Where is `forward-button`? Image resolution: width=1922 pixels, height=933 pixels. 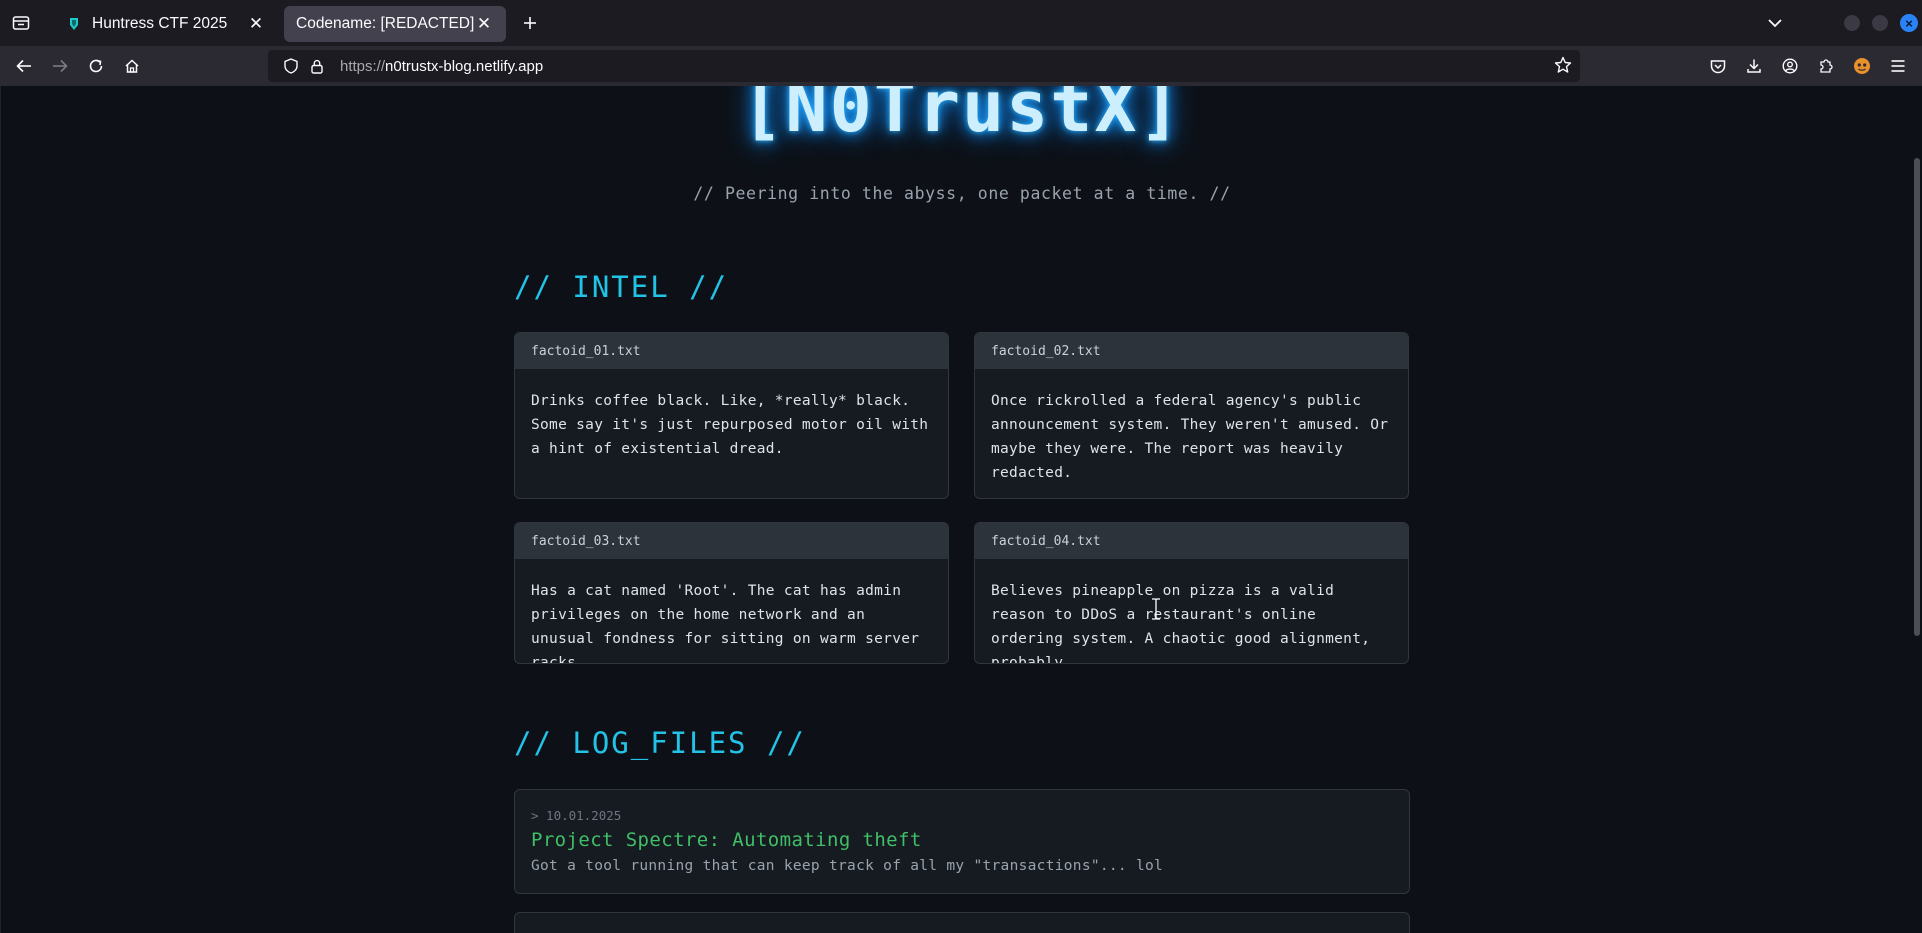
forward-button is located at coordinates (60, 66).